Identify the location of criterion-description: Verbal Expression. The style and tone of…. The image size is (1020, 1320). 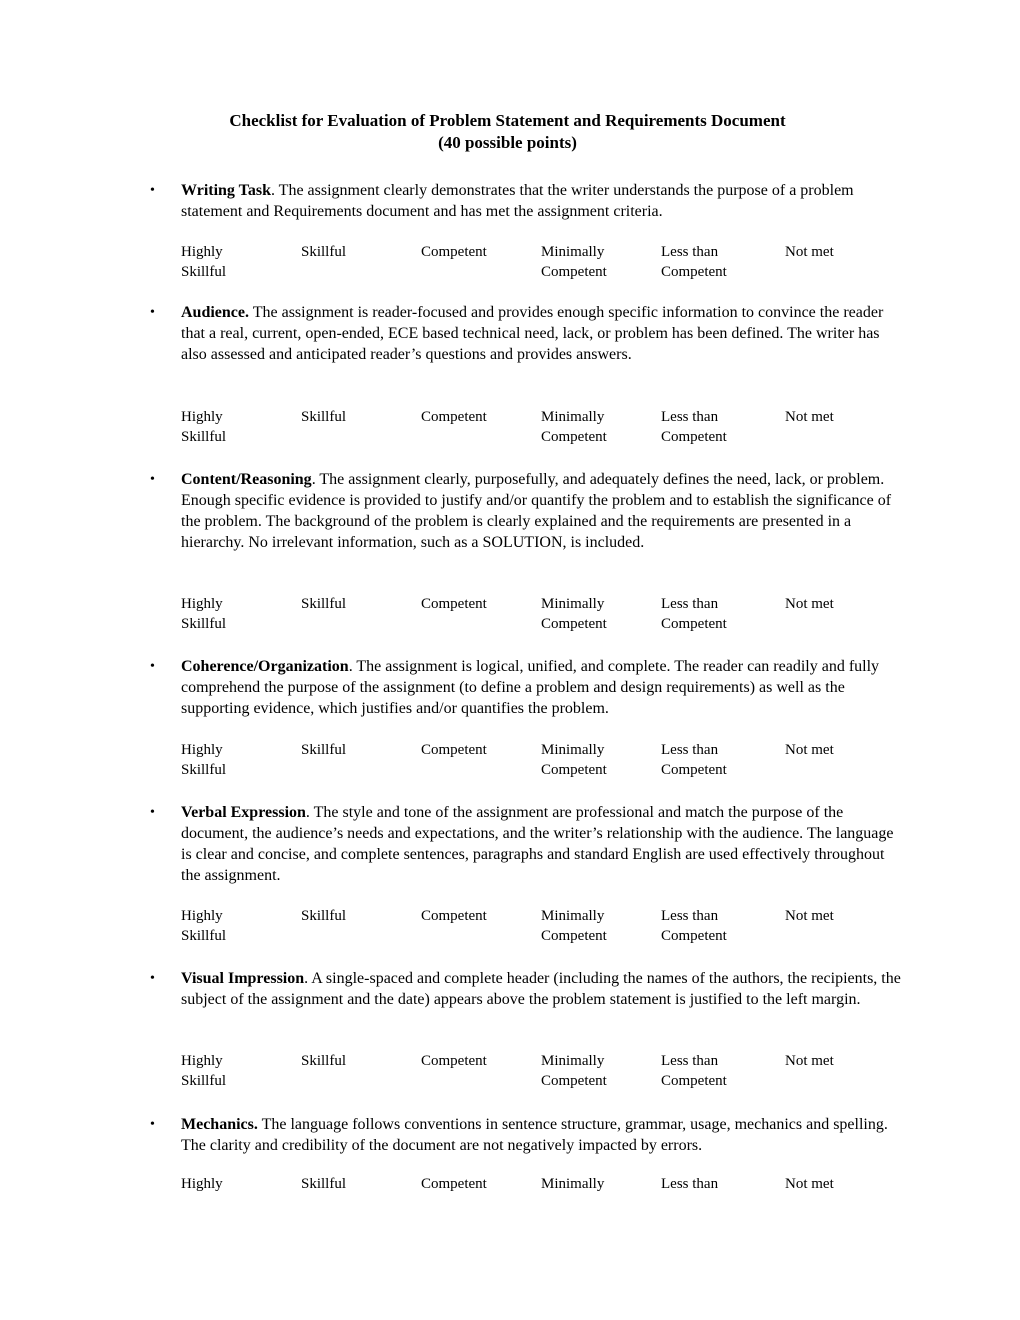
(537, 844).